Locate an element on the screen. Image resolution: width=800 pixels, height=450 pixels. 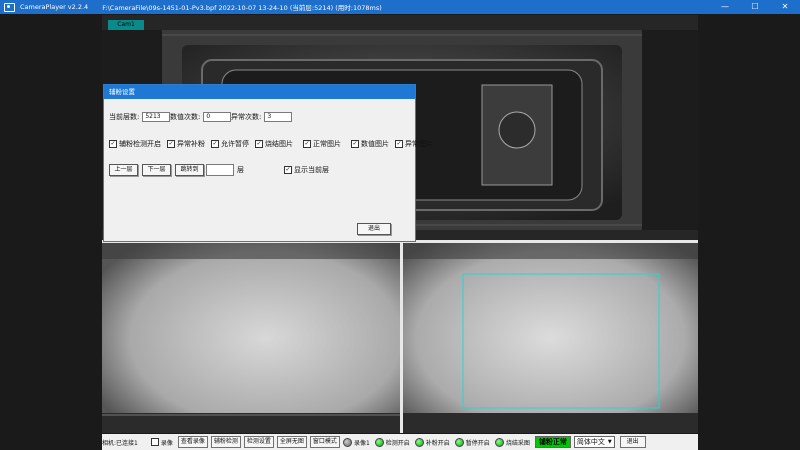
layer-nav-row: 上一层 下一层 跳转到 层 ✓ 显示当前层 is located at coordinates (222, 170).